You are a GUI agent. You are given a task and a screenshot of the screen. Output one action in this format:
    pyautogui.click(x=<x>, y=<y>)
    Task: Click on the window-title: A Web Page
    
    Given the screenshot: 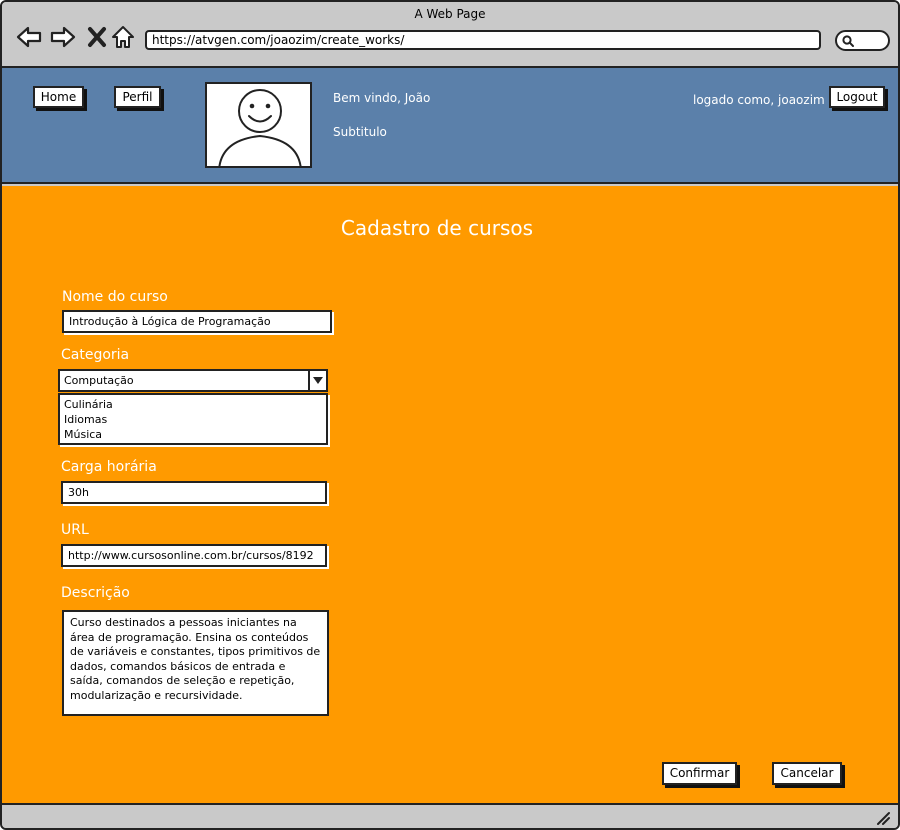 What is the action you would take?
    pyautogui.click(x=450, y=14)
    